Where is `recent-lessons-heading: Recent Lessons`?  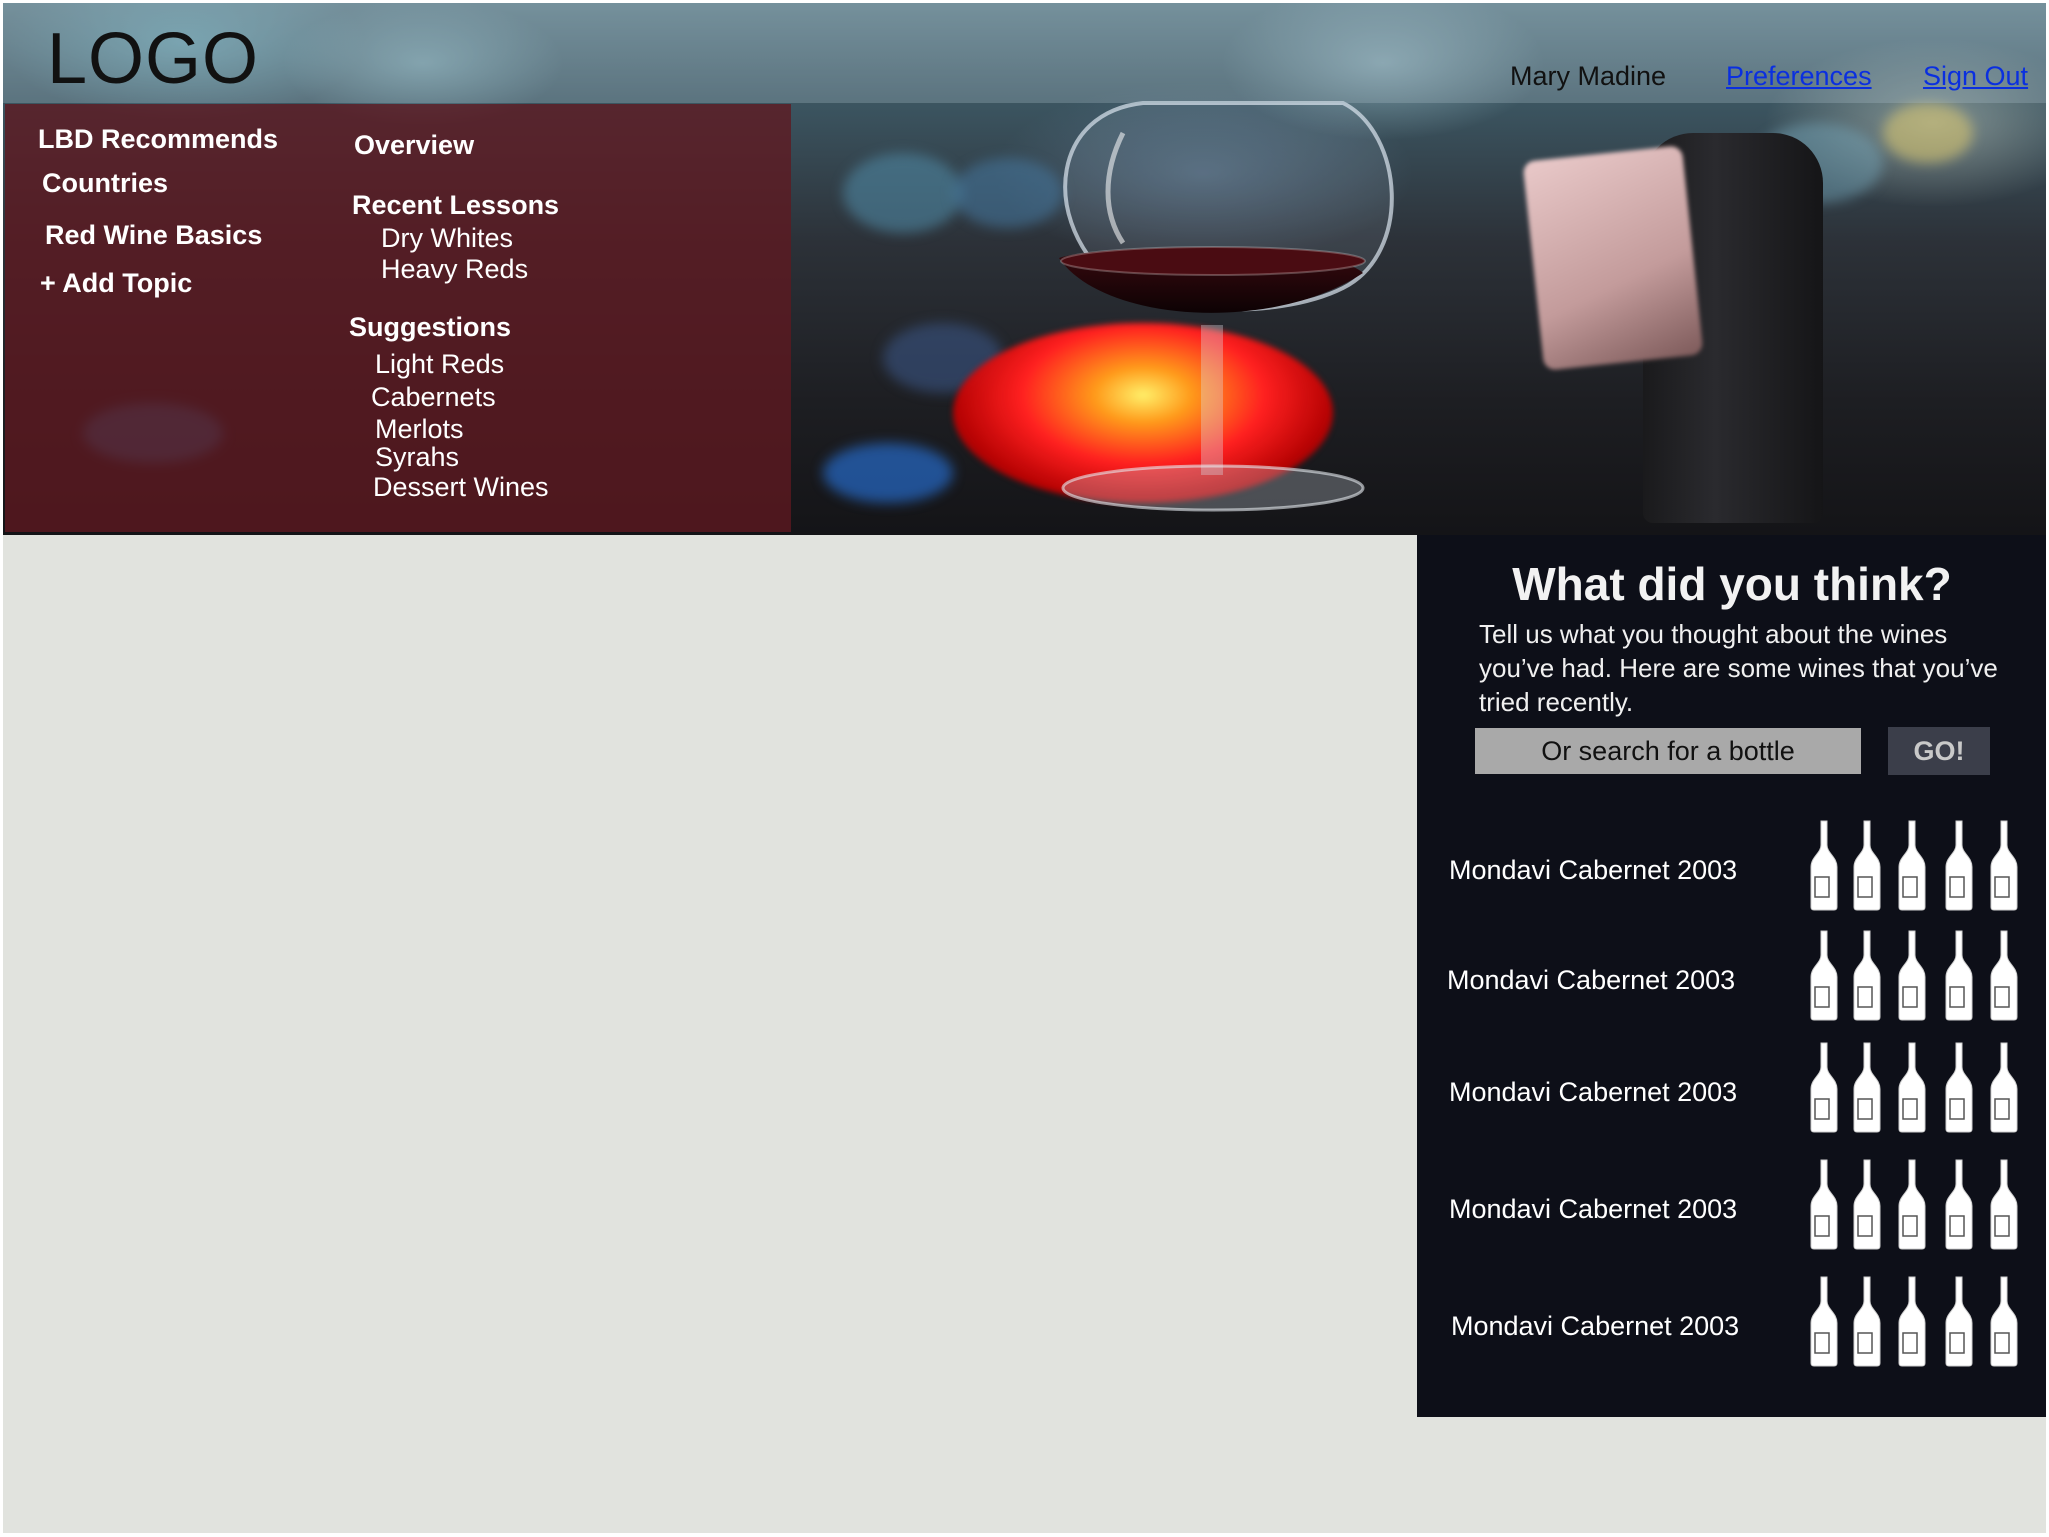 recent-lessons-heading: Recent Lessons is located at coordinates (456, 205).